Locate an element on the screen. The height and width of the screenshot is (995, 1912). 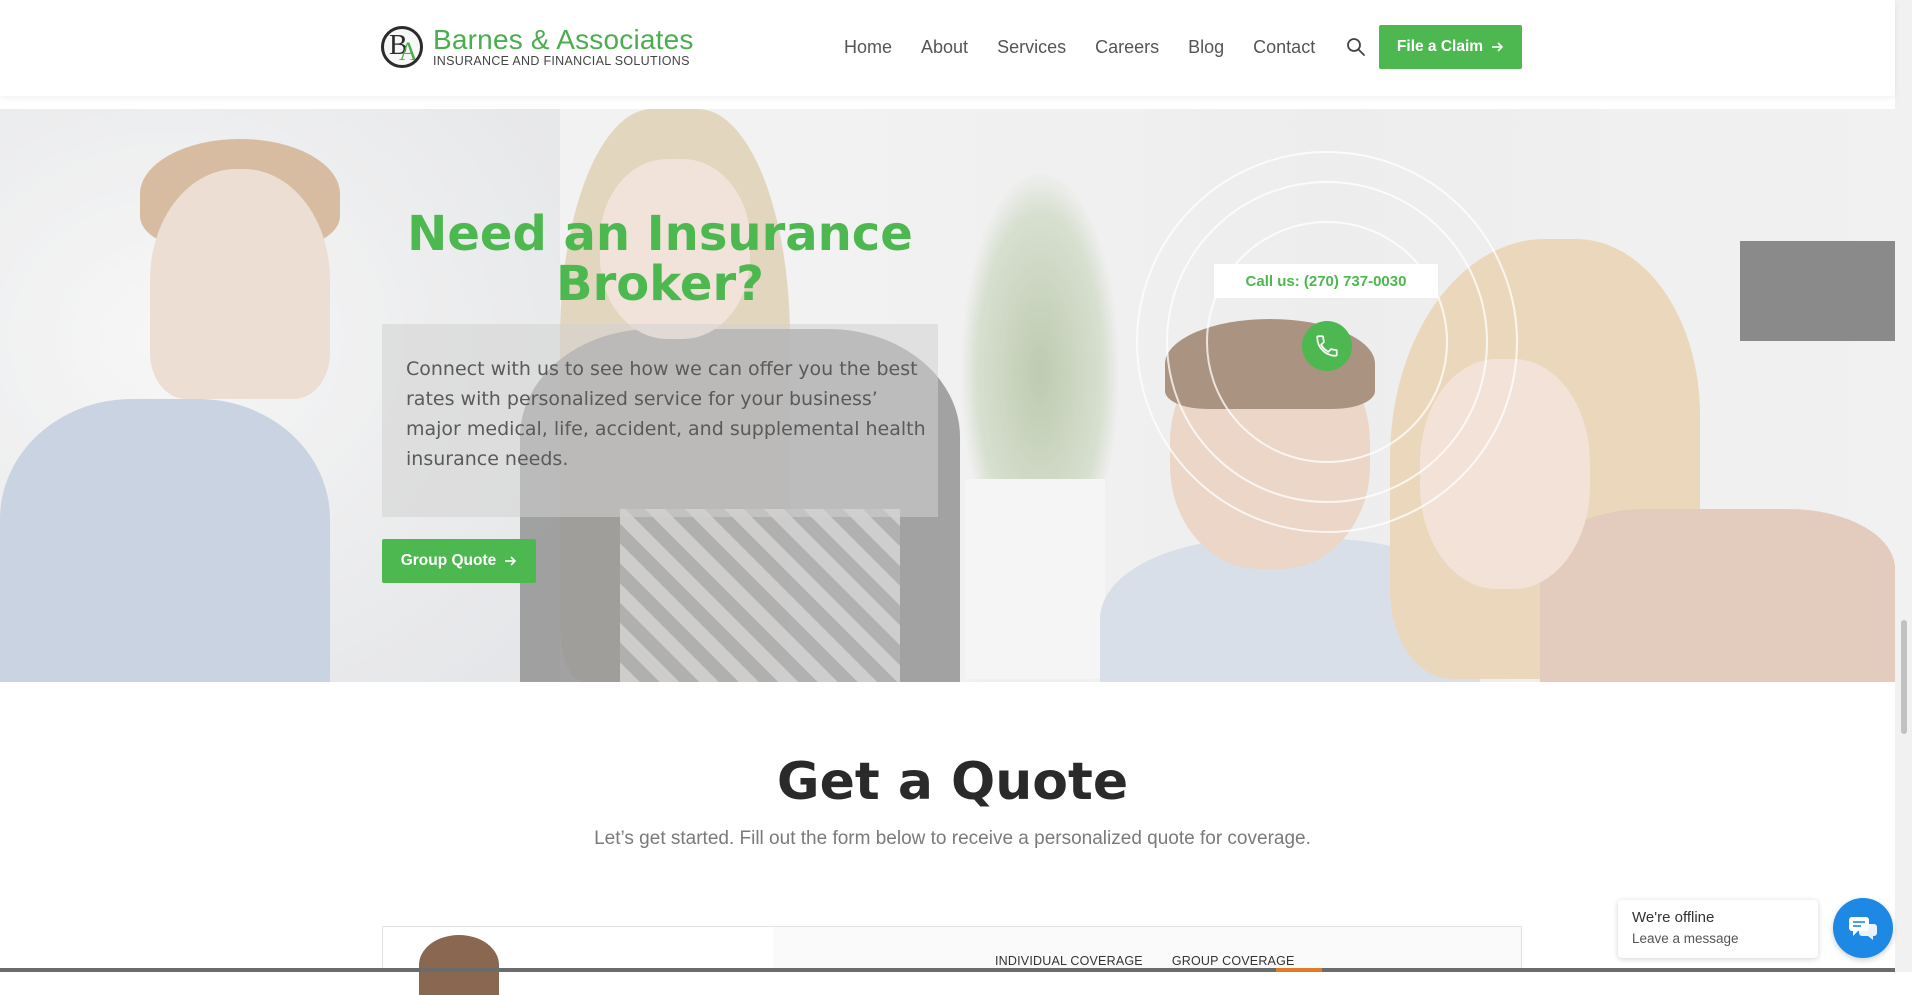
group-quote-button: Group Quote is located at coordinates (459, 561).